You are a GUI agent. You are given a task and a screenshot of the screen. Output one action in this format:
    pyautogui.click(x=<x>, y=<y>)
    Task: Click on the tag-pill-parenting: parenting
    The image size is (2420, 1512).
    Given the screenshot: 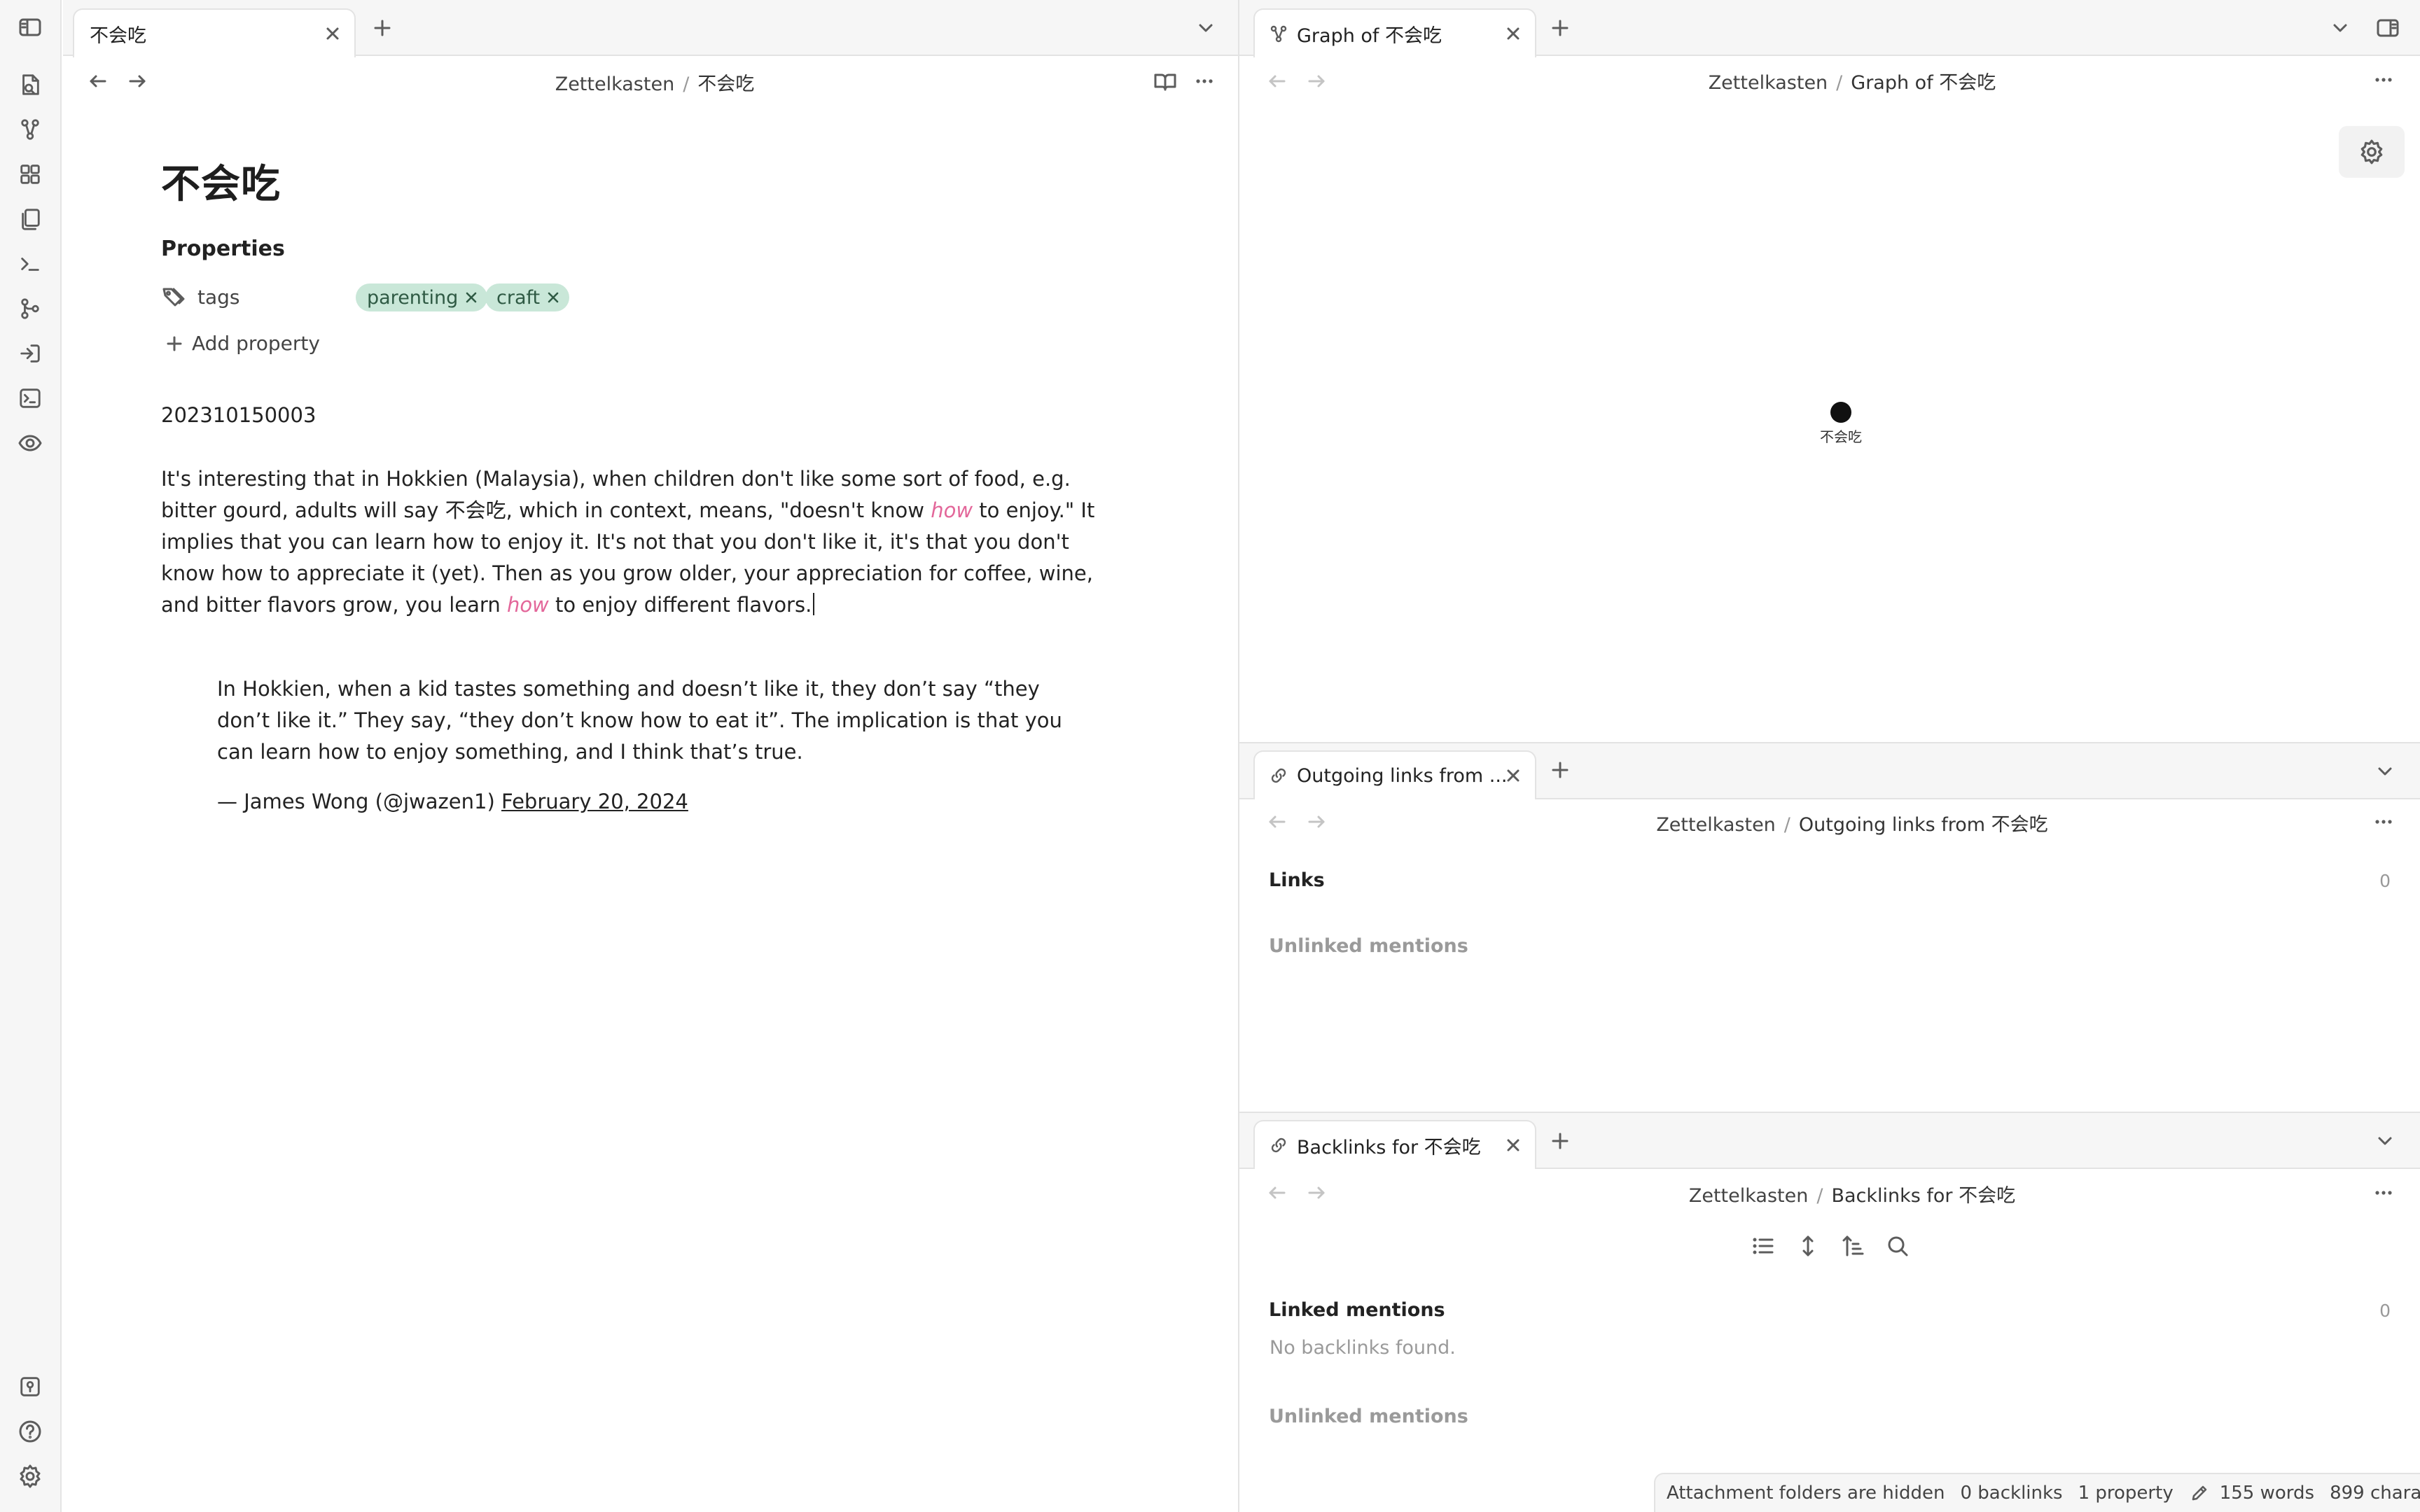 What is the action you would take?
    pyautogui.click(x=422, y=298)
    